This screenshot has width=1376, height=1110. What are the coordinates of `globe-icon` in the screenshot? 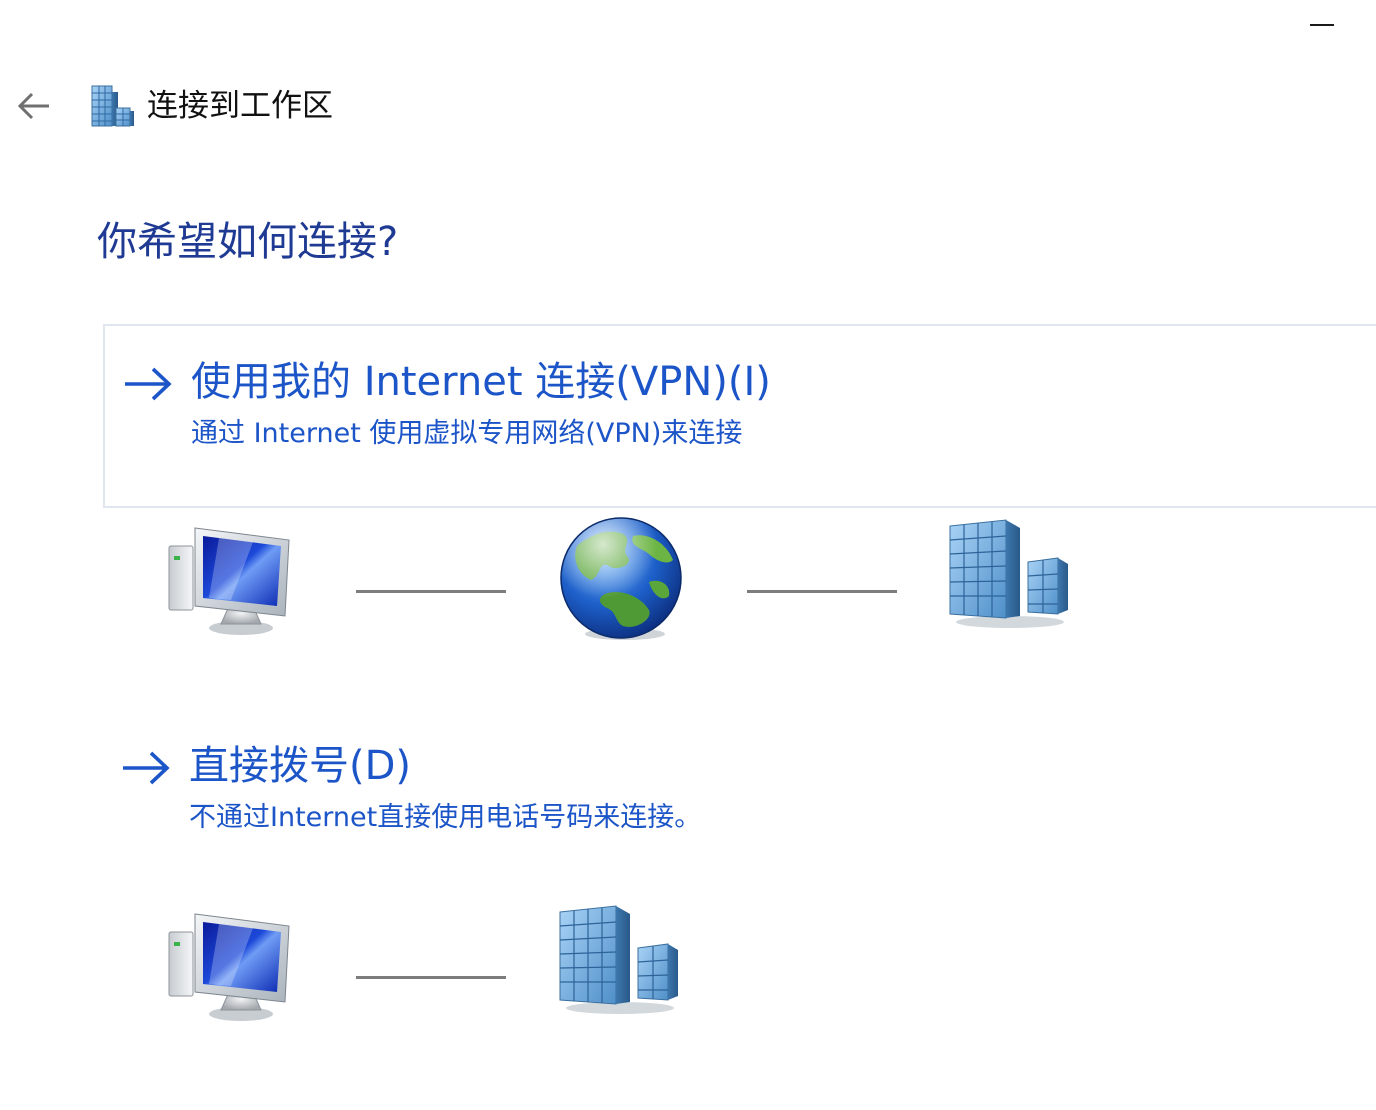 It's located at (621, 578).